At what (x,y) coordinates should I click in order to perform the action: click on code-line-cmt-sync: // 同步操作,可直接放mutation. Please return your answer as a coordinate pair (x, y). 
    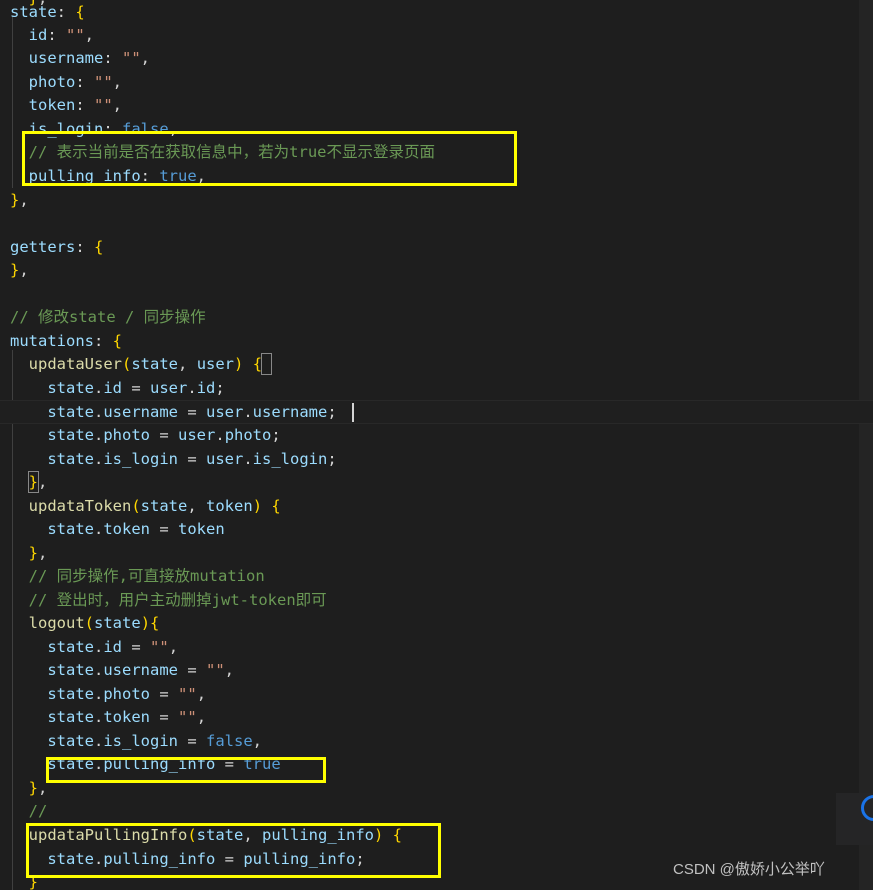
    Looking at the image, I should click on (137, 577).